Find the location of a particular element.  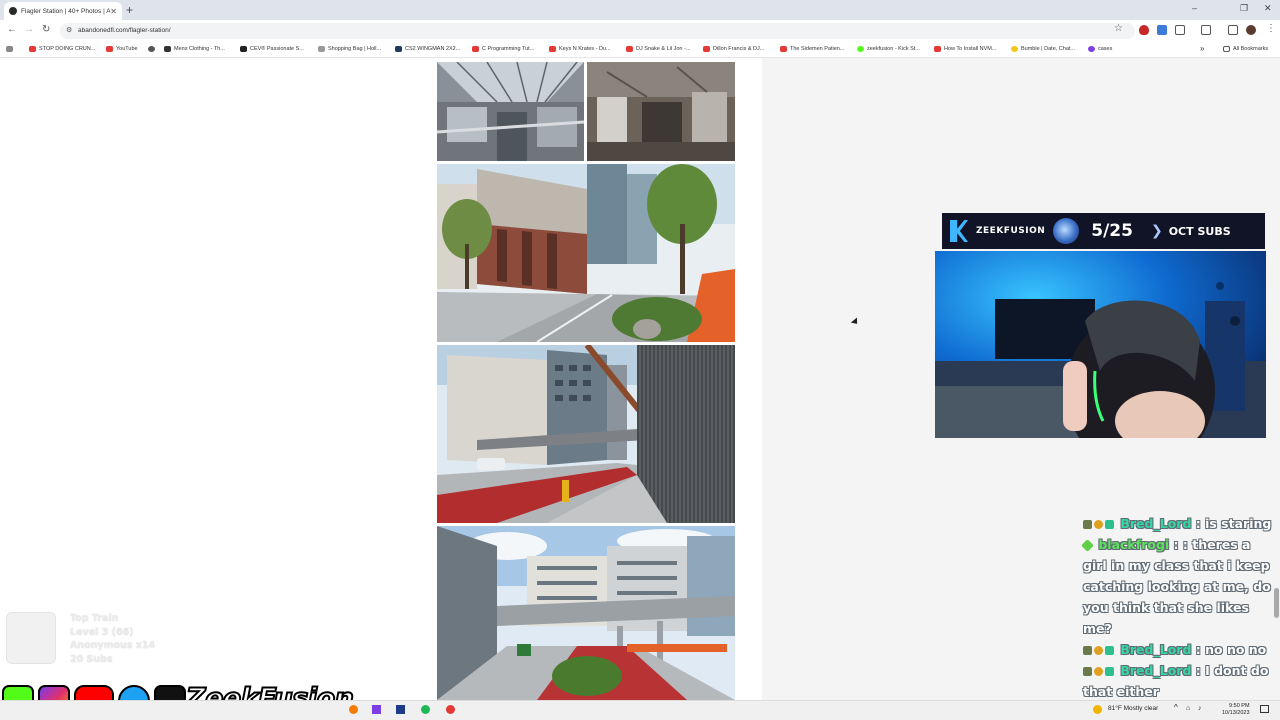

address-bar: ⚙ abandonedfl.com/flagler-station/ is located at coordinates (597, 31).